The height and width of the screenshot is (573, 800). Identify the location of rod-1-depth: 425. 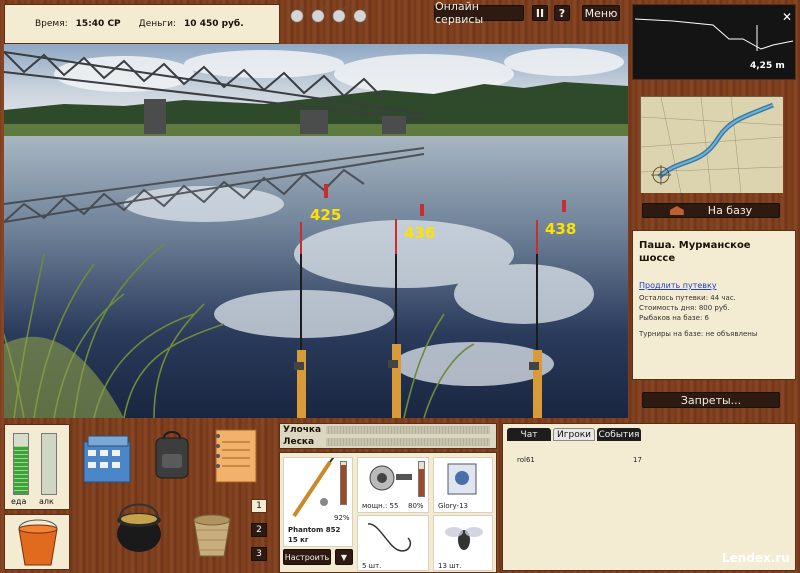
(326, 215).